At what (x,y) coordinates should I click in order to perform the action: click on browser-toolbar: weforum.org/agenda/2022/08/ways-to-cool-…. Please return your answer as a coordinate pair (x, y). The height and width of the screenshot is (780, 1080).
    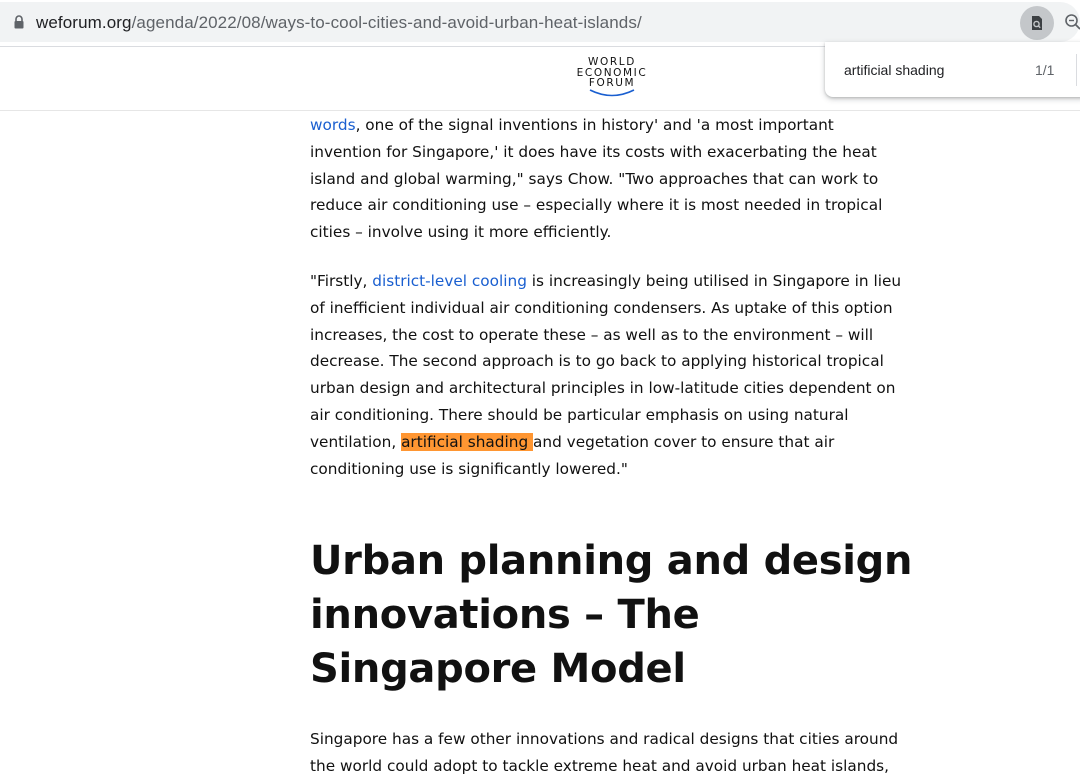
    Looking at the image, I should click on (540, 23).